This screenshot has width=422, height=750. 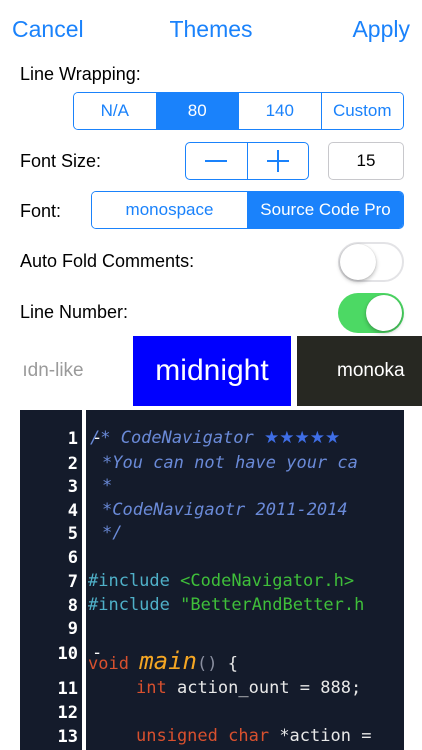 What do you see at coordinates (72, 464) in the screenshot?
I see `line-number: 2` at bounding box center [72, 464].